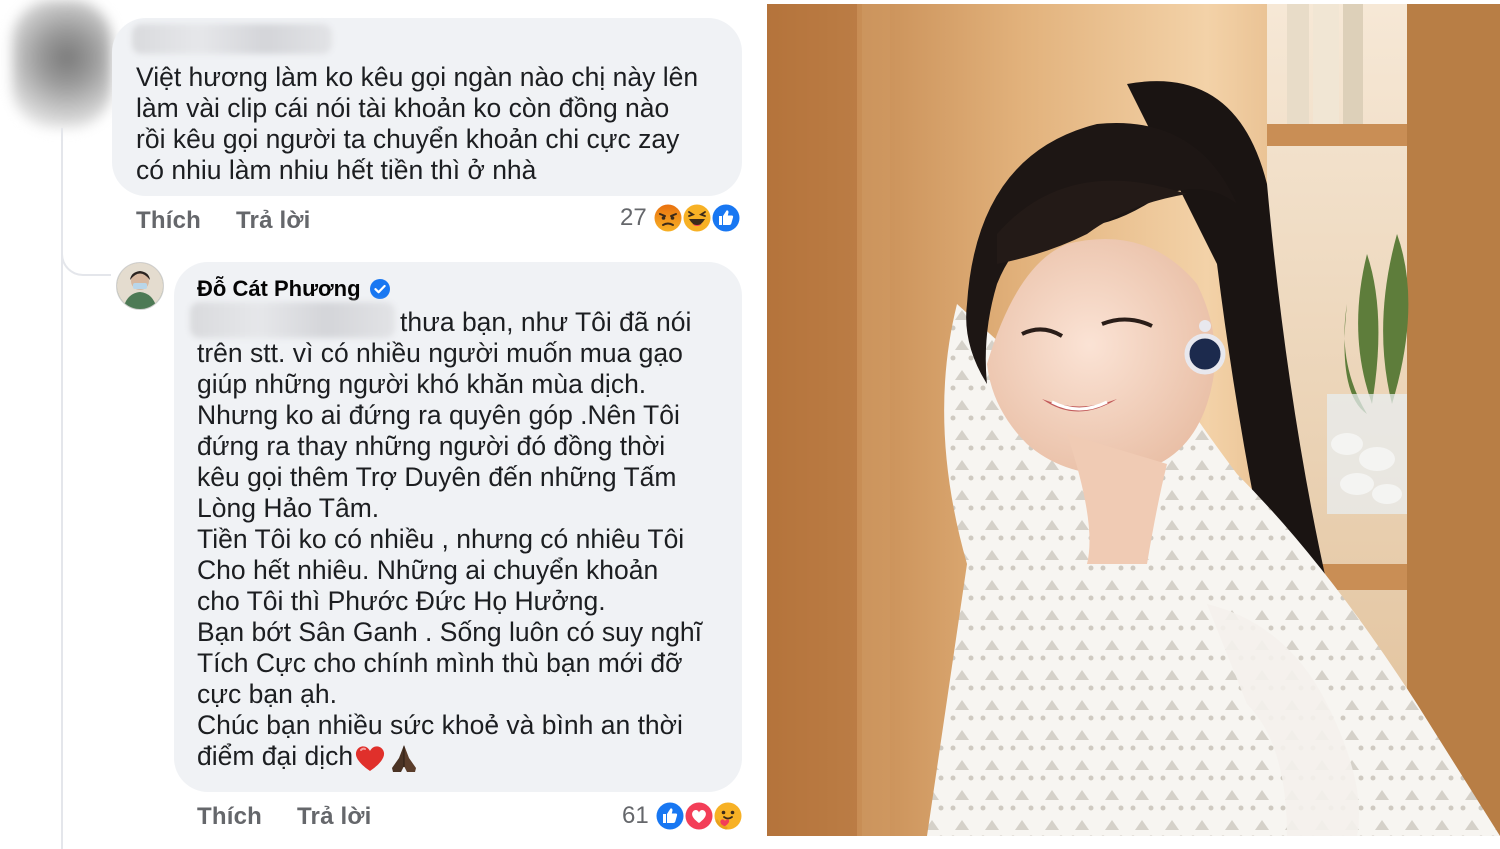 The width and height of the screenshot is (1500, 849). What do you see at coordinates (370, 758) in the screenshot?
I see `heart-emoji` at bounding box center [370, 758].